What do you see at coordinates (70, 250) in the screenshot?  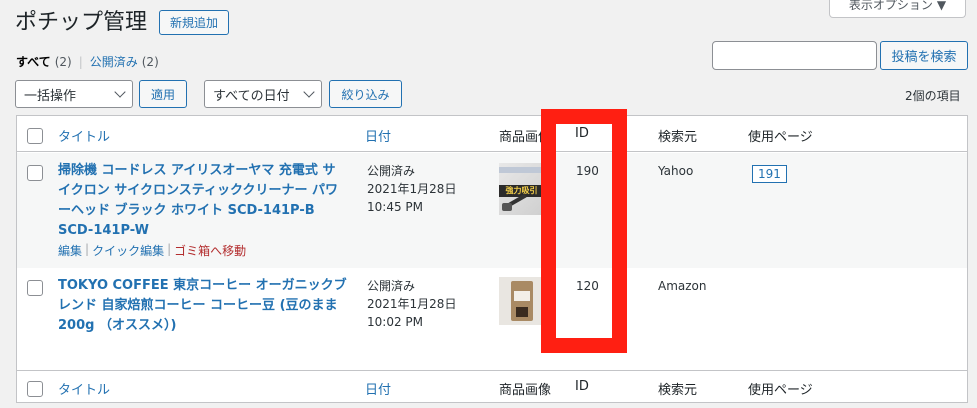 I see `edit-link: 編集` at bounding box center [70, 250].